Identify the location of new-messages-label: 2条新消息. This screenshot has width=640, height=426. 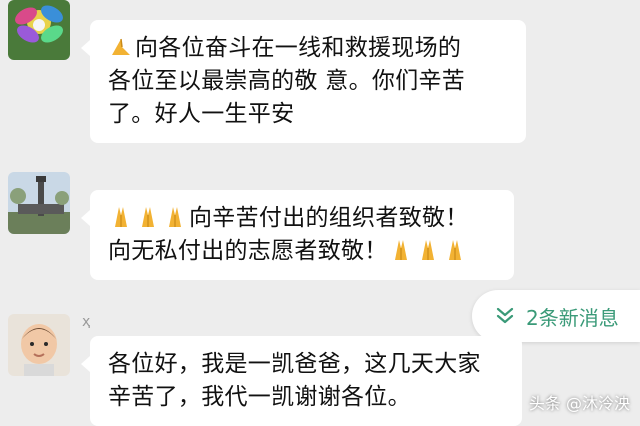
(572, 317).